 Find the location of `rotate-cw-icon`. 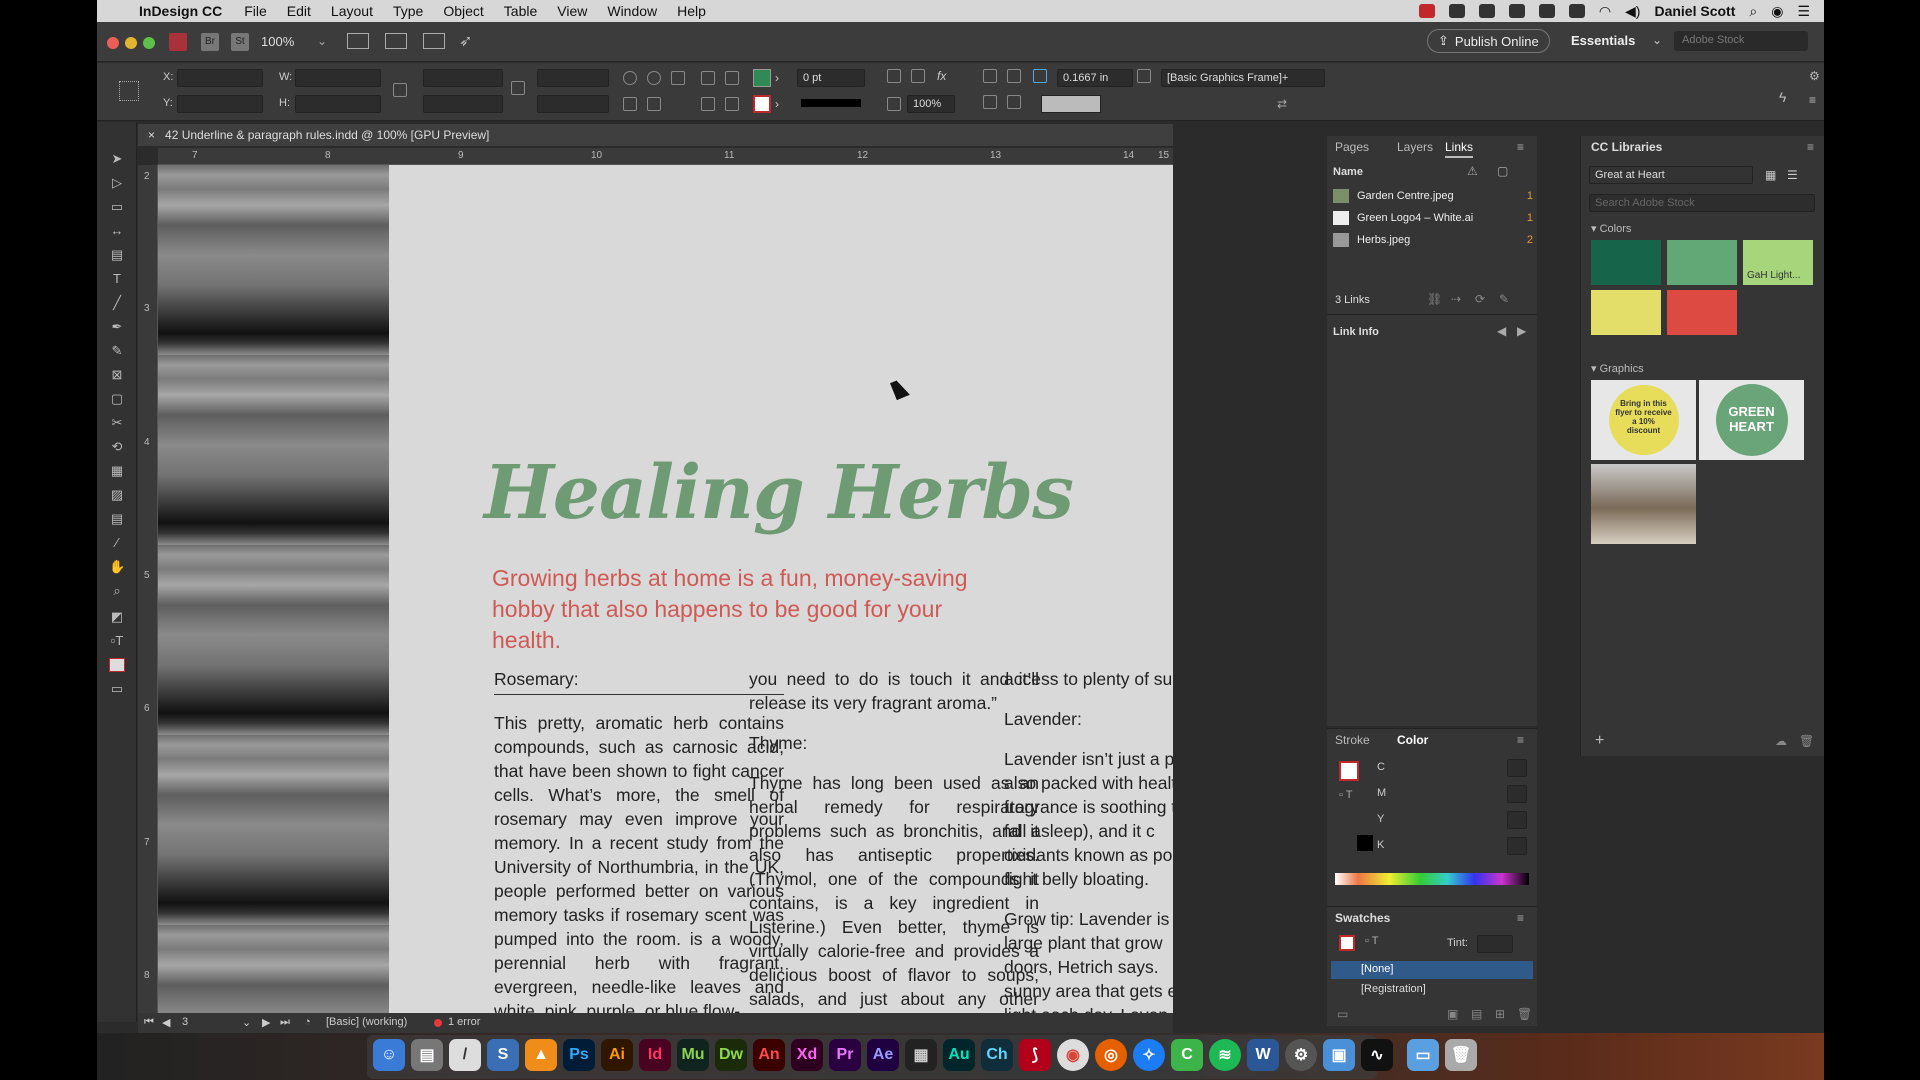

rotate-cw-icon is located at coordinates (630, 78).